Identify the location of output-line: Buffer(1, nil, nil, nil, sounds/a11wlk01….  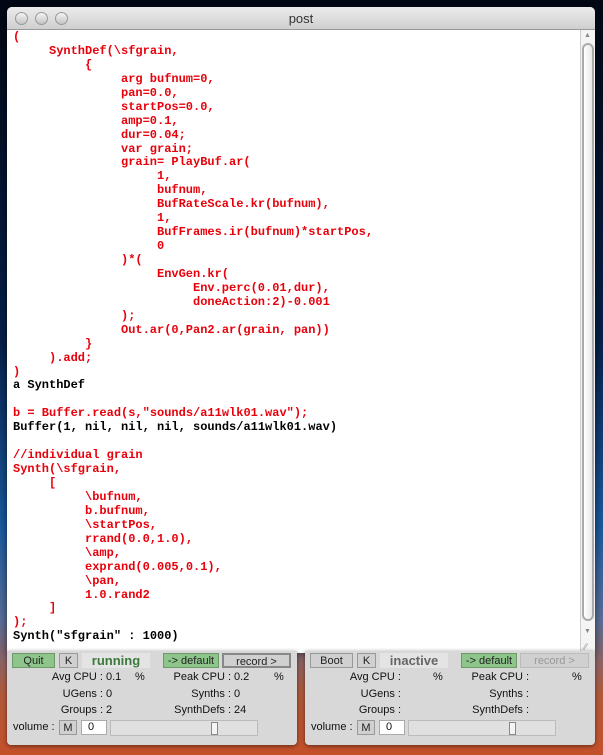
(175, 427).